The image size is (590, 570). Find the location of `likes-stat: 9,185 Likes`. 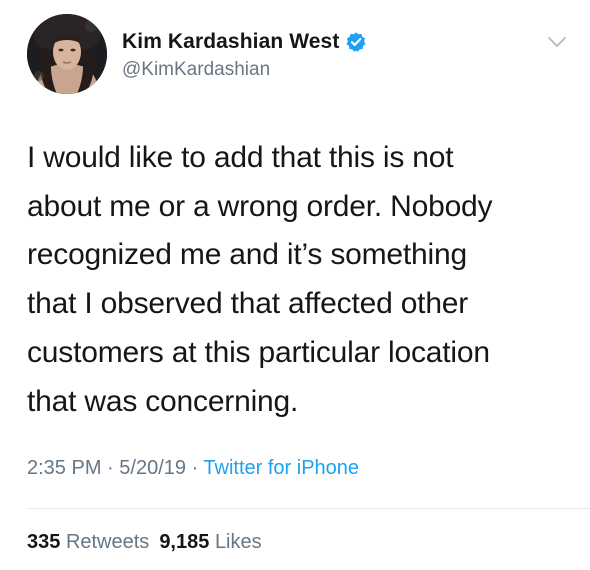

likes-stat: 9,185 Likes is located at coordinates (210, 542).